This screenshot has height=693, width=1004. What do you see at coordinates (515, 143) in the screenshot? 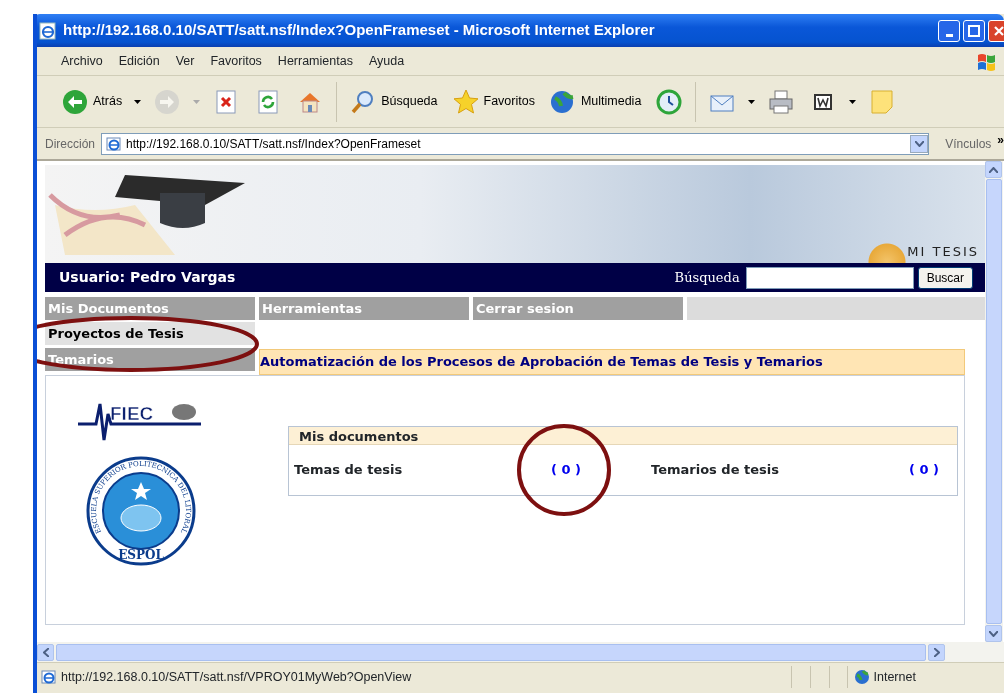
I see `address-field: http://192.168.0.10/SATT/satt.nsf/Index?OpenFrameset` at bounding box center [515, 143].